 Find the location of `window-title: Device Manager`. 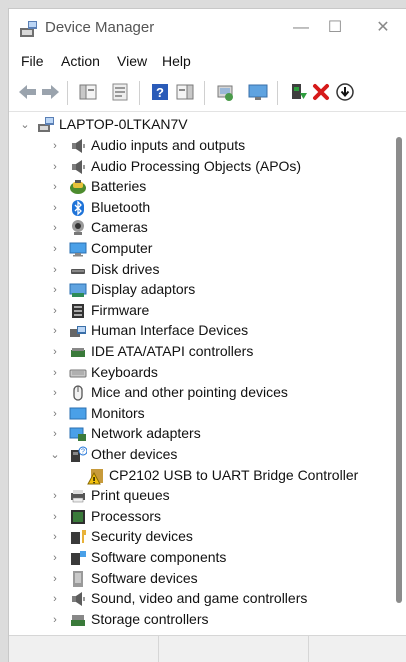

window-title: Device Manager is located at coordinates (100, 27).